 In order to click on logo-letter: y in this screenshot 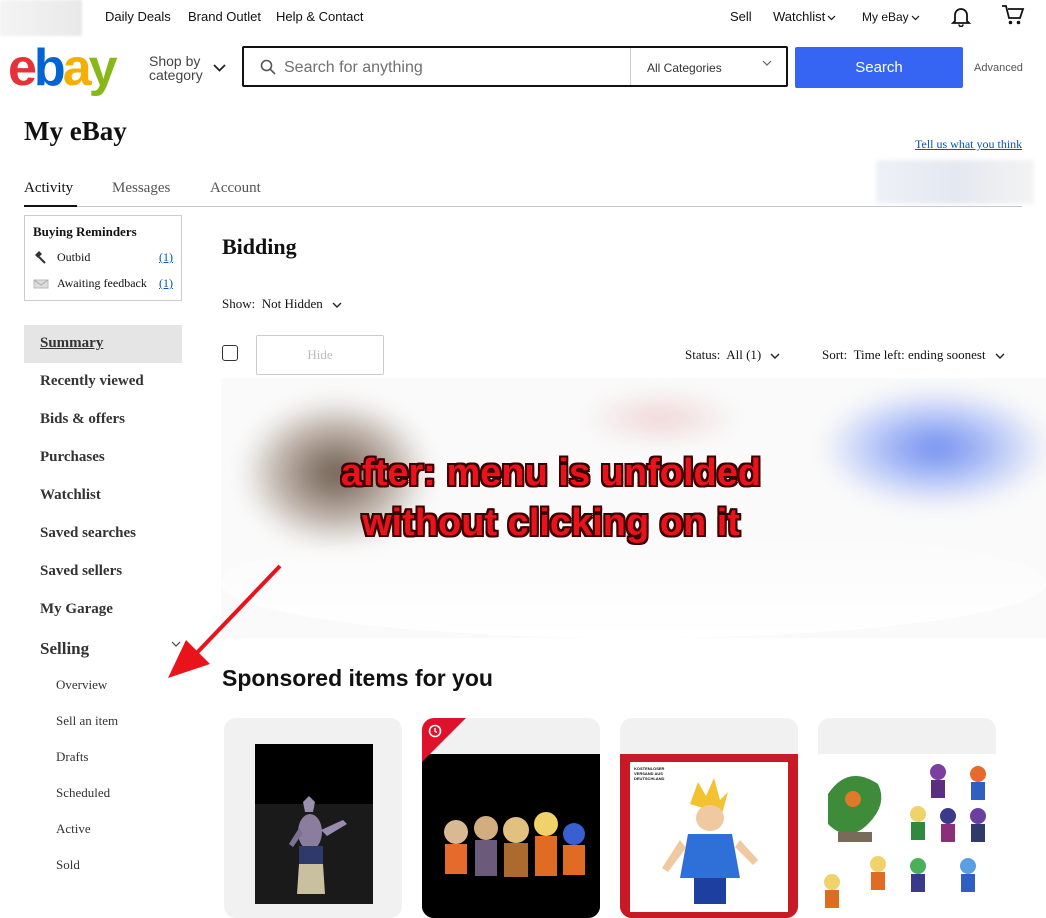, I will do `click(103, 68)`.